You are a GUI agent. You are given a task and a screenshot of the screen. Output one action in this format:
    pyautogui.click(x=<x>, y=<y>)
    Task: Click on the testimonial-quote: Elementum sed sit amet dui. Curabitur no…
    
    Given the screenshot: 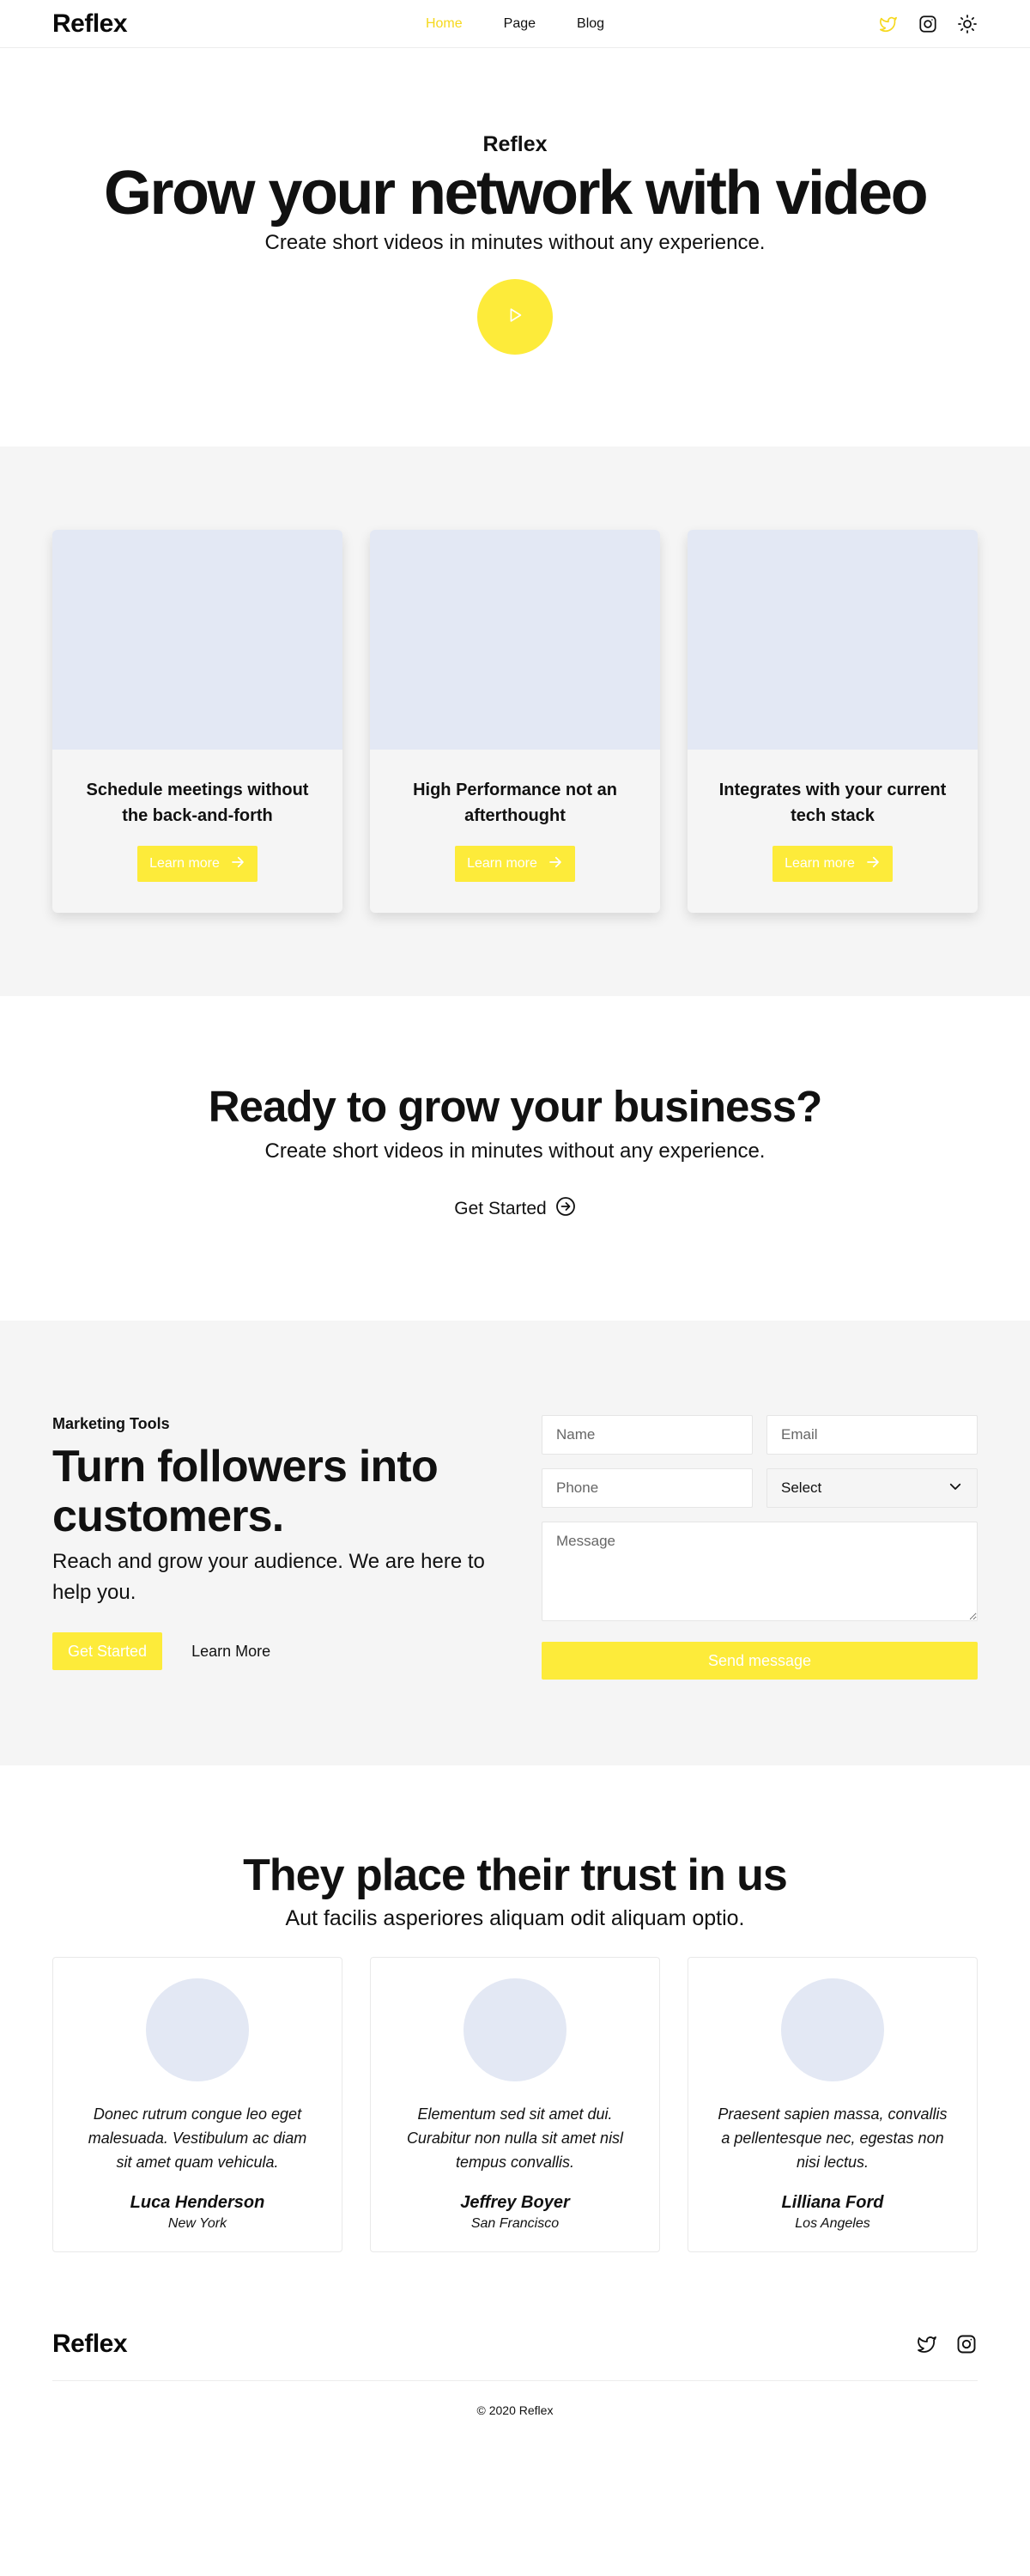 What is the action you would take?
    pyautogui.click(x=515, y=2138)
    